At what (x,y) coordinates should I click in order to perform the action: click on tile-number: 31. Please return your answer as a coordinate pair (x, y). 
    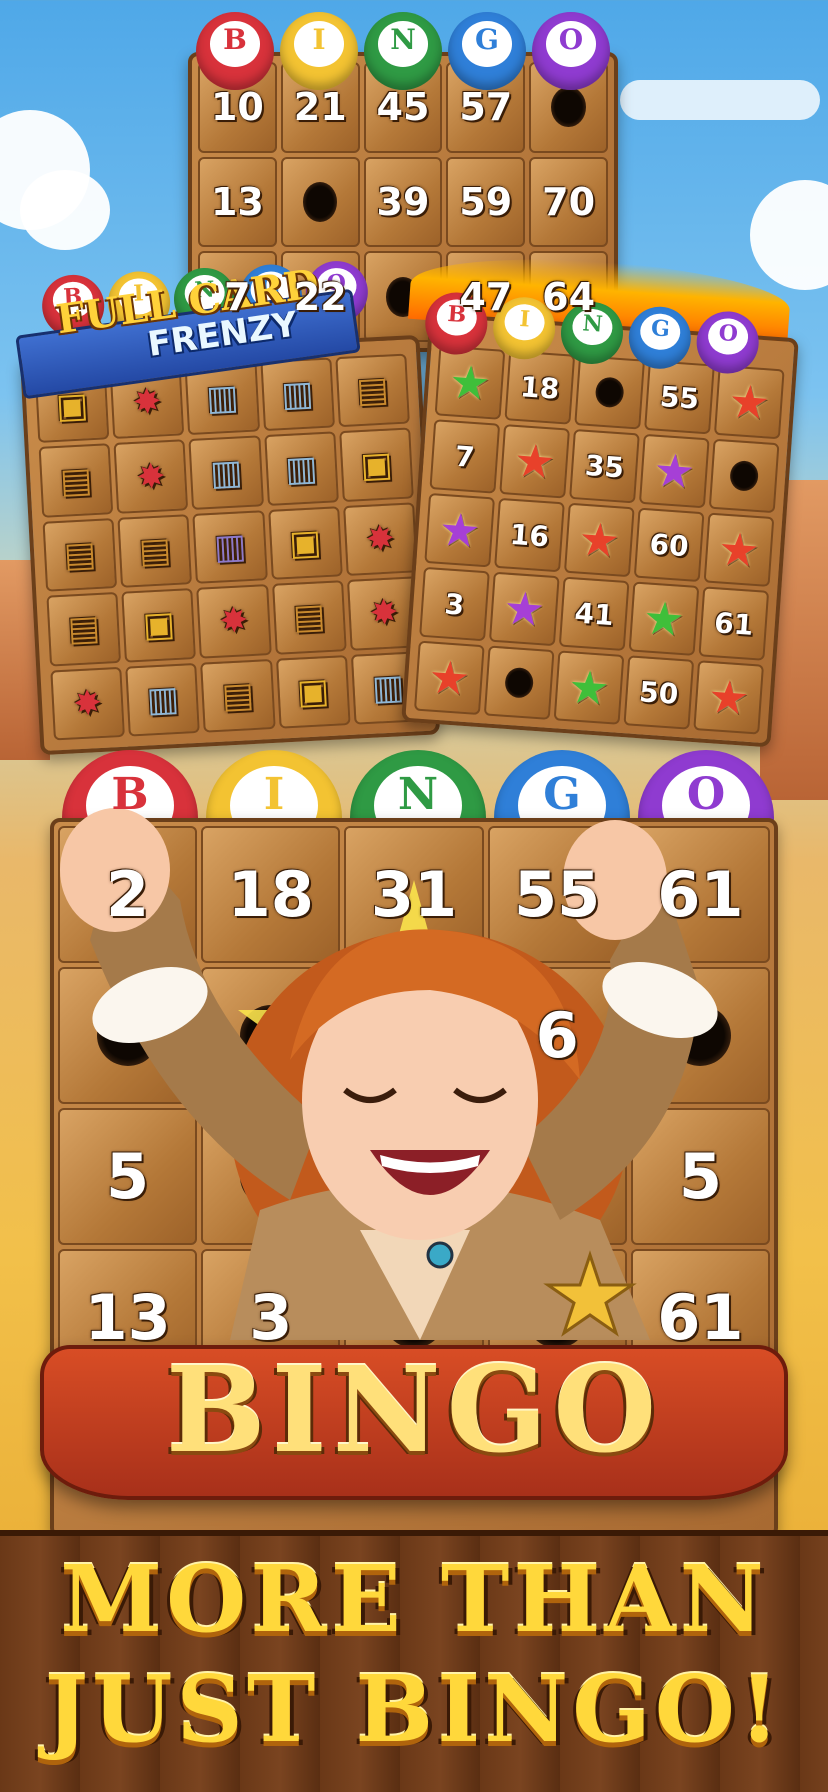
    Looking at the image, I should click on (414, 894).